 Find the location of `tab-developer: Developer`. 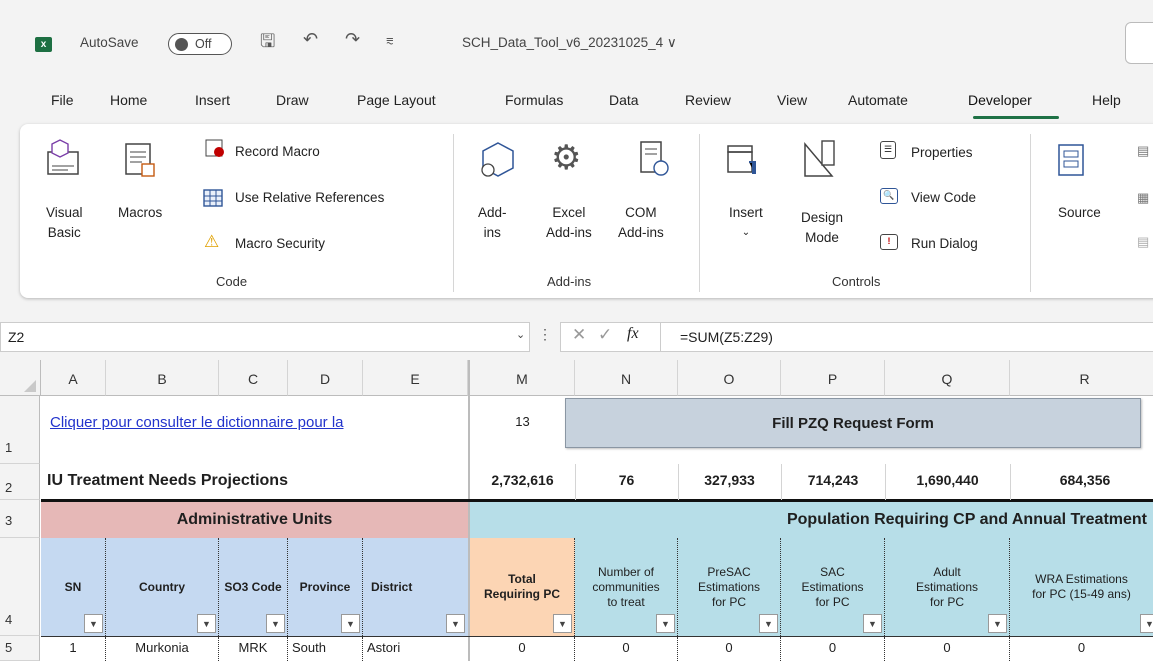

tab-developer: Developer is located at coordinates (1000, 100).